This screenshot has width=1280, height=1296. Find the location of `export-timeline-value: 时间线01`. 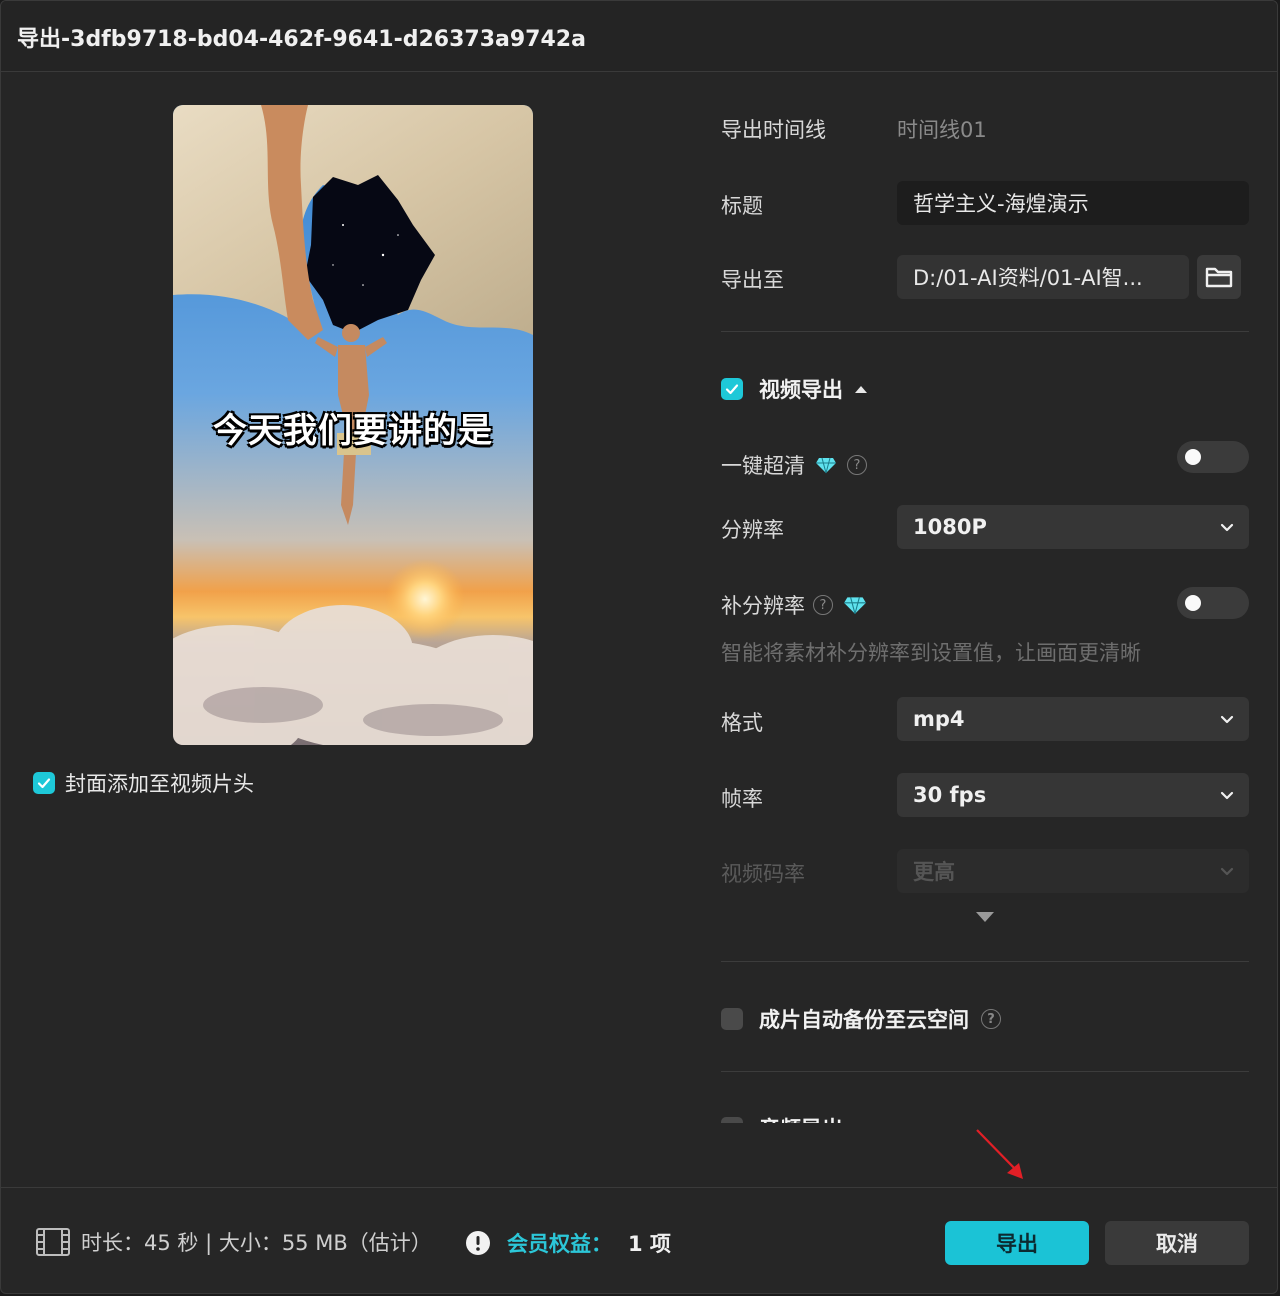

export-timeline-value: 时间线01 is located at coordinates (942, 130).